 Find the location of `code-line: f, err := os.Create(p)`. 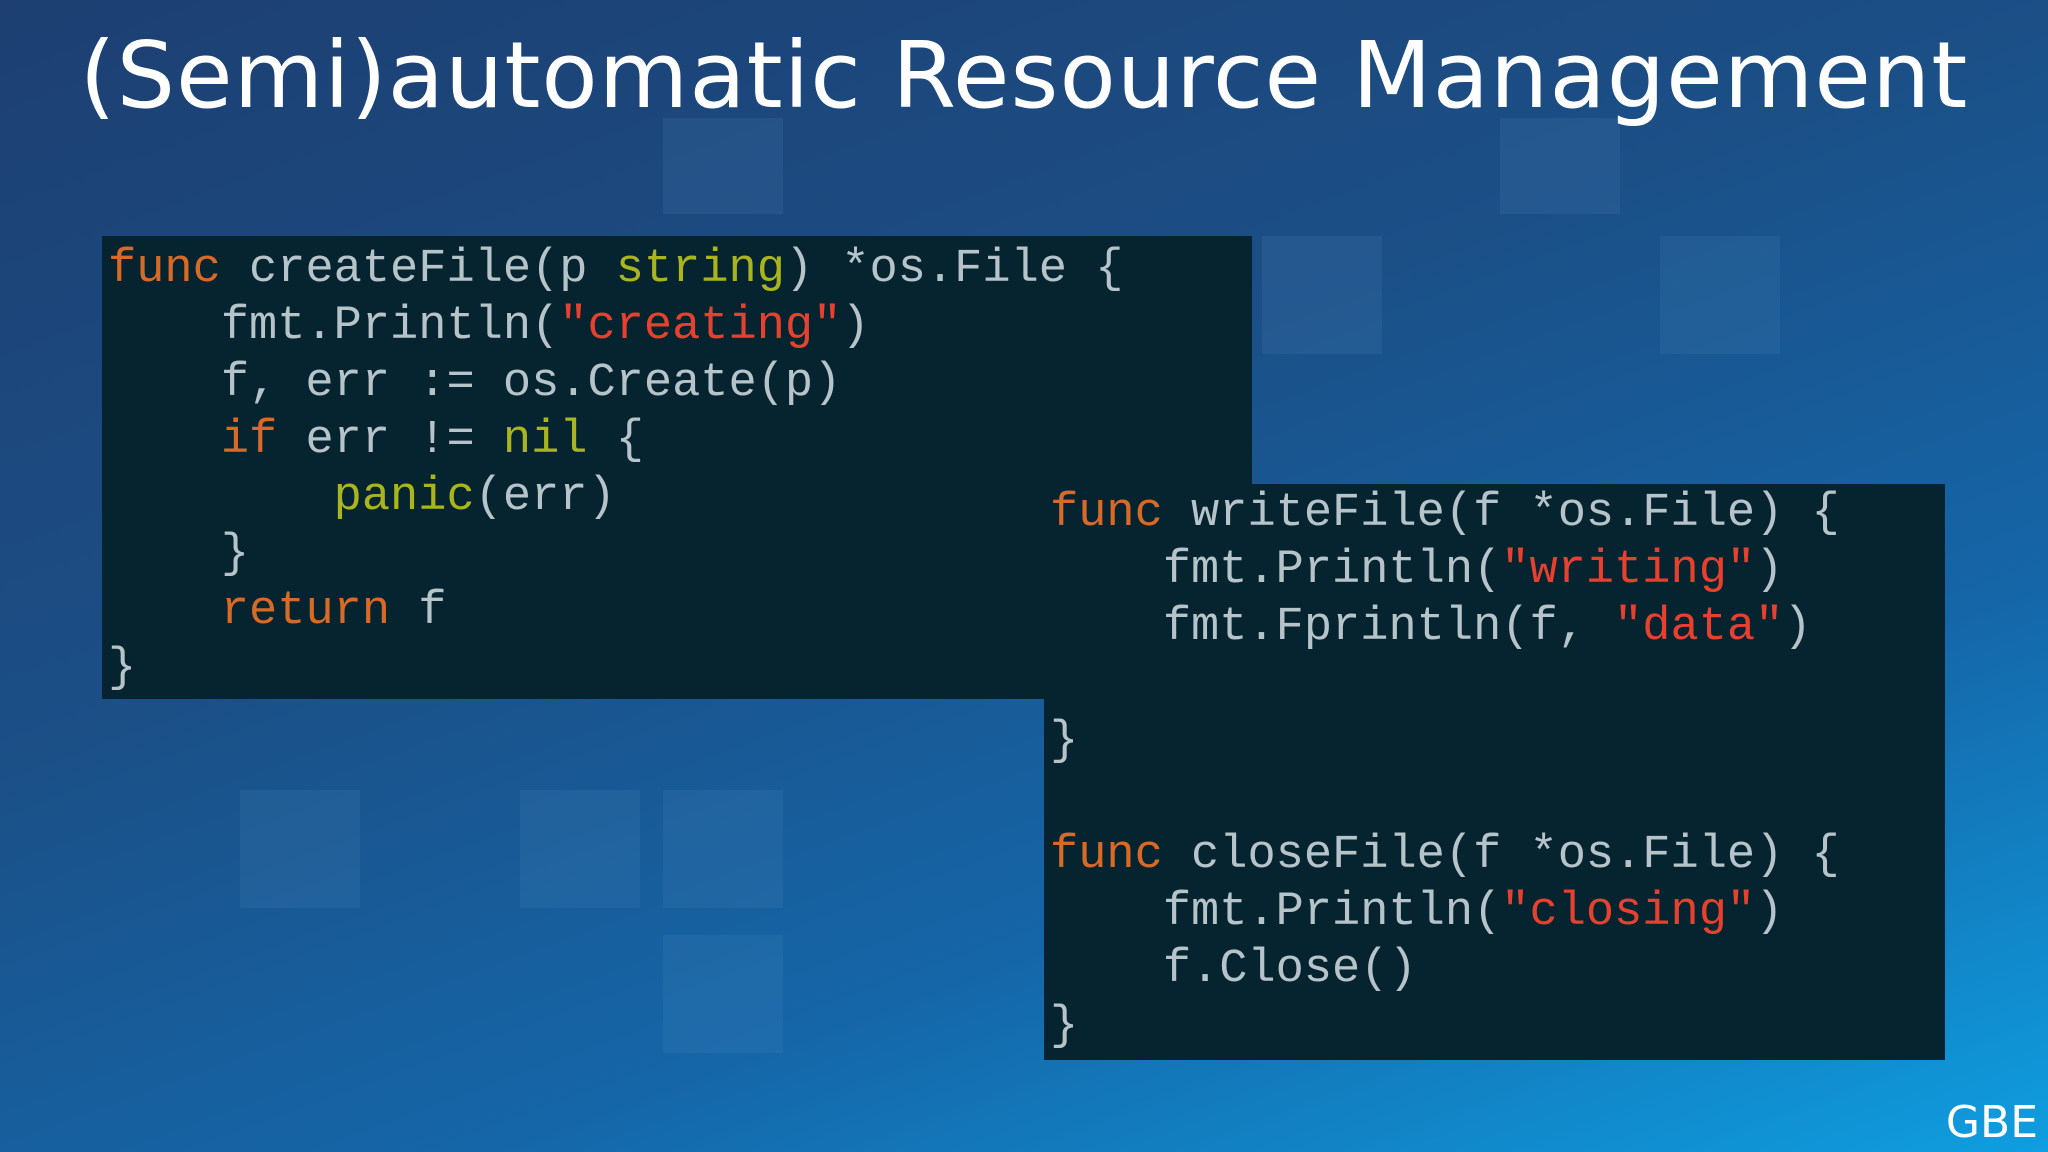

code-line: f, err := os.Create(p) is located at coordinates (475, 383).